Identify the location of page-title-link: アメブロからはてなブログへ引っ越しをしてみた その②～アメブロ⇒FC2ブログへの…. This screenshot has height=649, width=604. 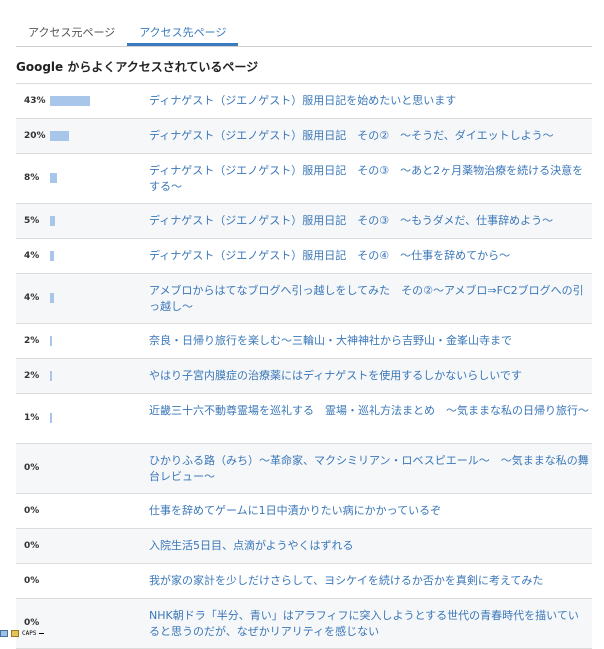
(369, 299).